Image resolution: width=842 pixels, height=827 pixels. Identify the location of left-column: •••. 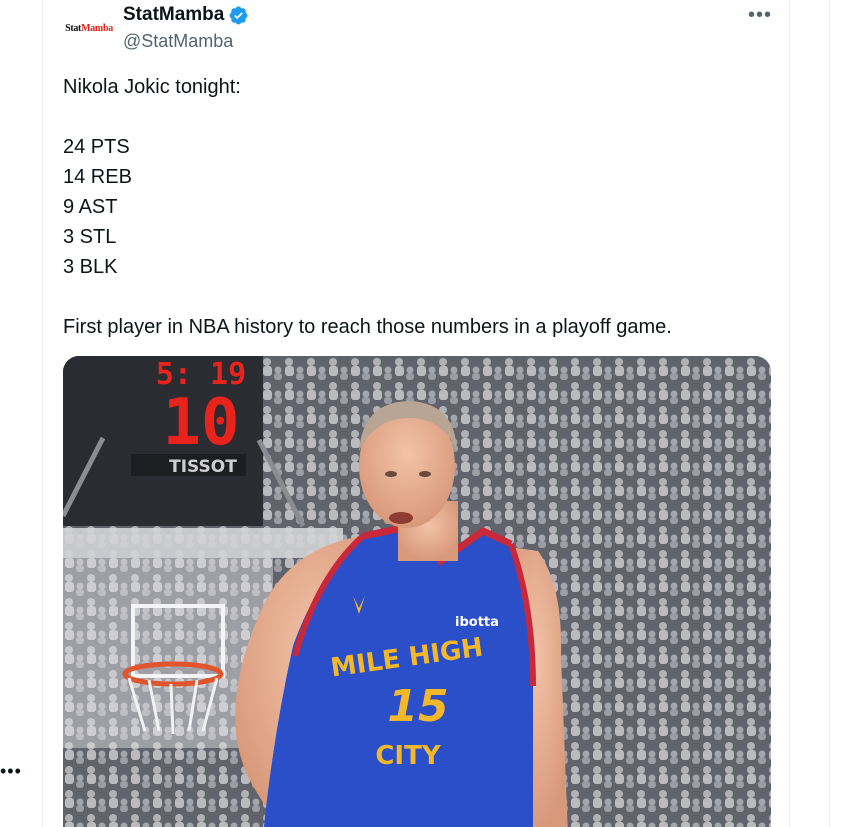
(21, 413).